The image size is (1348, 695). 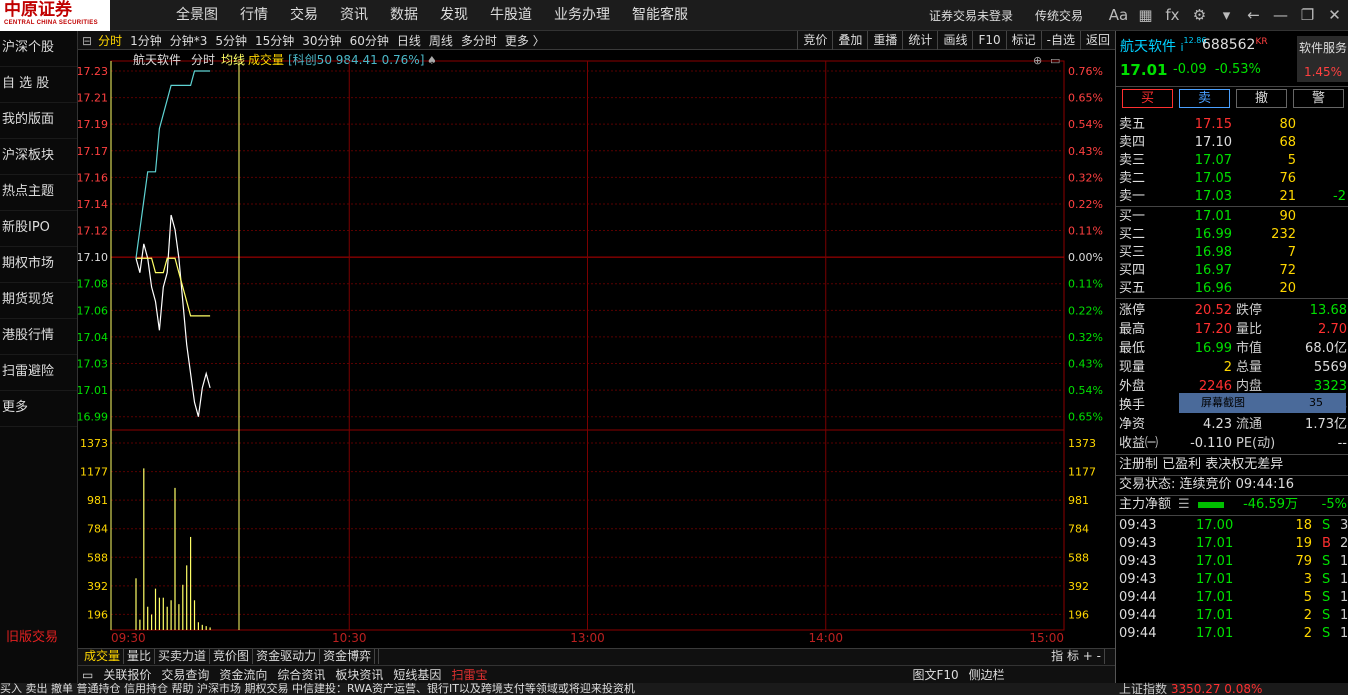 What do you see at coordinates (354, 15) in the screenshot?
I see `nav-item-3: 资讯` at bounding box center [354, 15].